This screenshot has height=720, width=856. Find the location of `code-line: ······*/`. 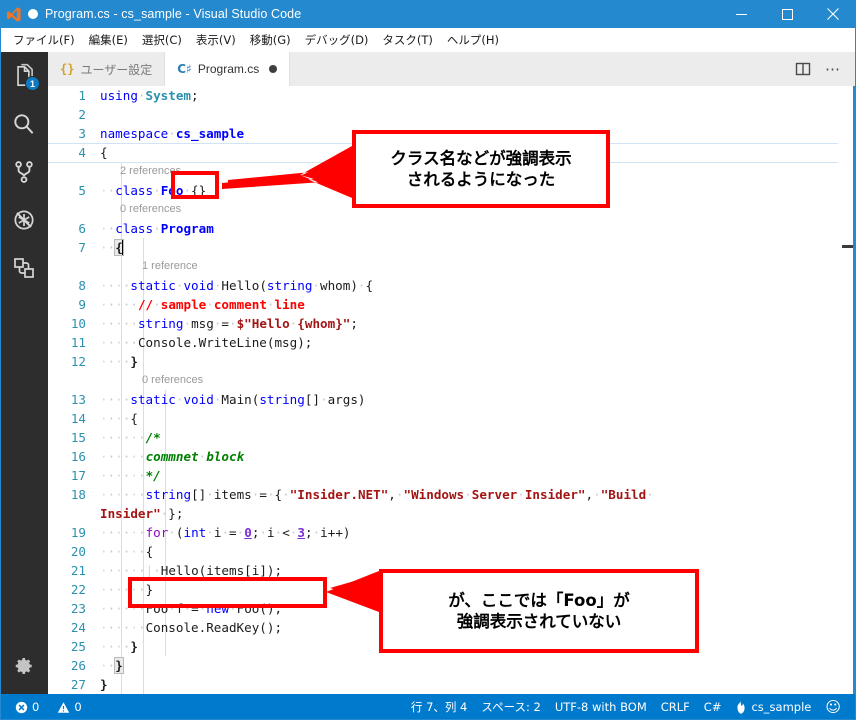

code-line: ······*/ is located at coordinates (469, 475).